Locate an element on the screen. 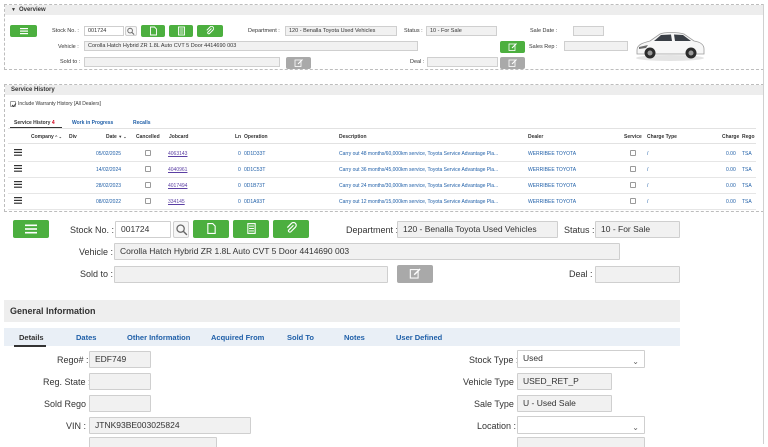 The width and height of the screenshot is (768, 447). edit-icon is located at coordinates (512, 47).